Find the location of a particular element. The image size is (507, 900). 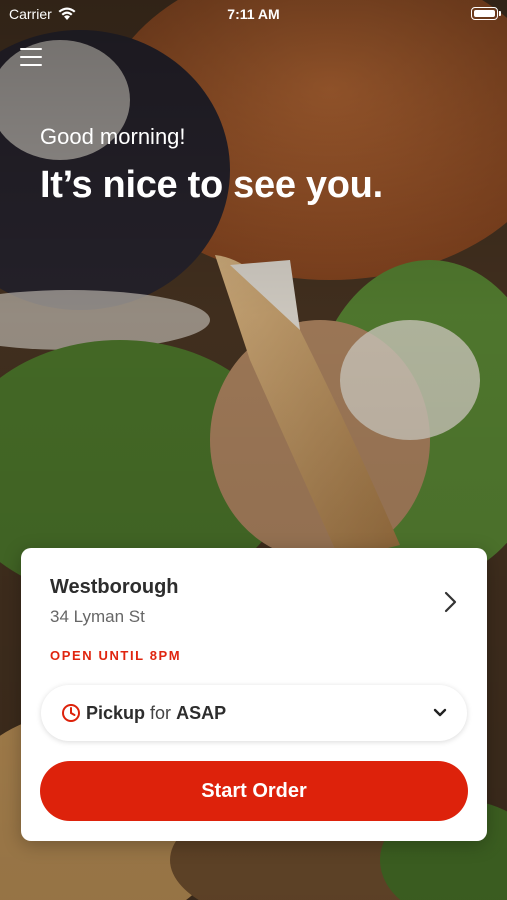

order-mode-connector: for is located at coordinates (161, 712).